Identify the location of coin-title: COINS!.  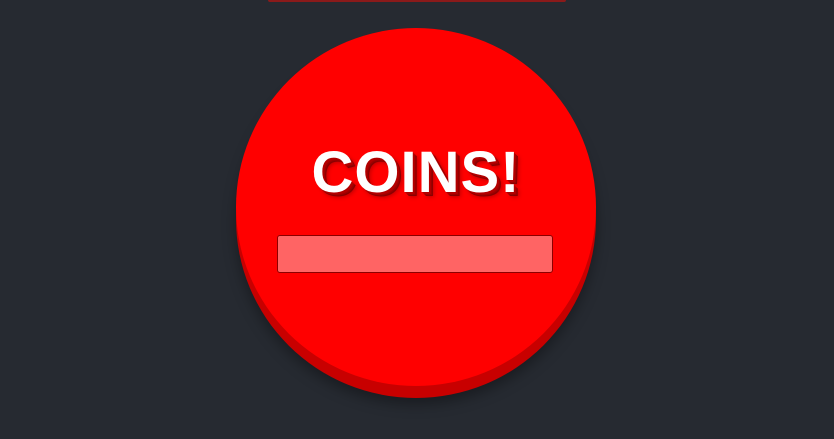
(416, 172).